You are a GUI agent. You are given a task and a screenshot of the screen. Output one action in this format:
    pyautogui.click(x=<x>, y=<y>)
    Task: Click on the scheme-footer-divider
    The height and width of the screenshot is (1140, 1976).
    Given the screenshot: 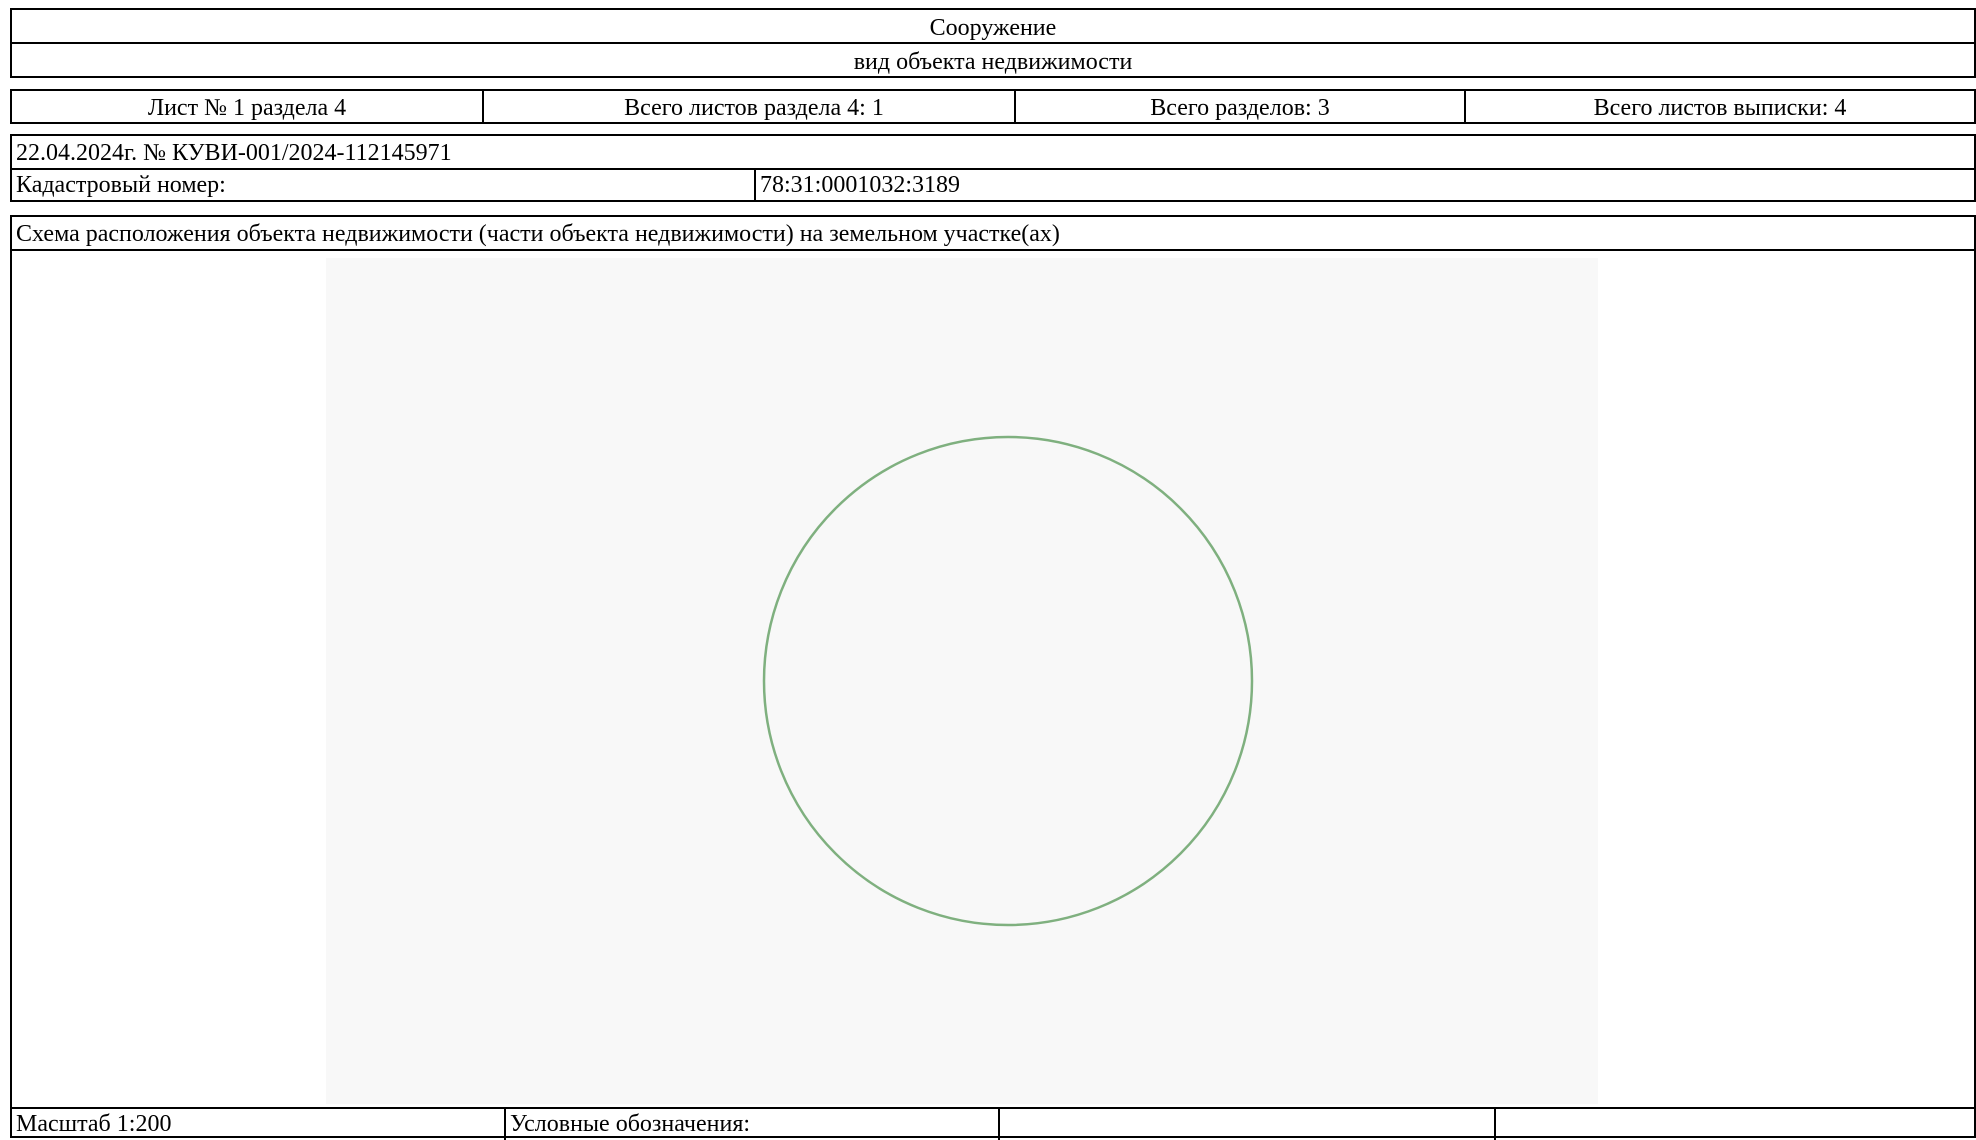 What is the action you would take?
    pyautogui.click(x=993, y=1108)
    